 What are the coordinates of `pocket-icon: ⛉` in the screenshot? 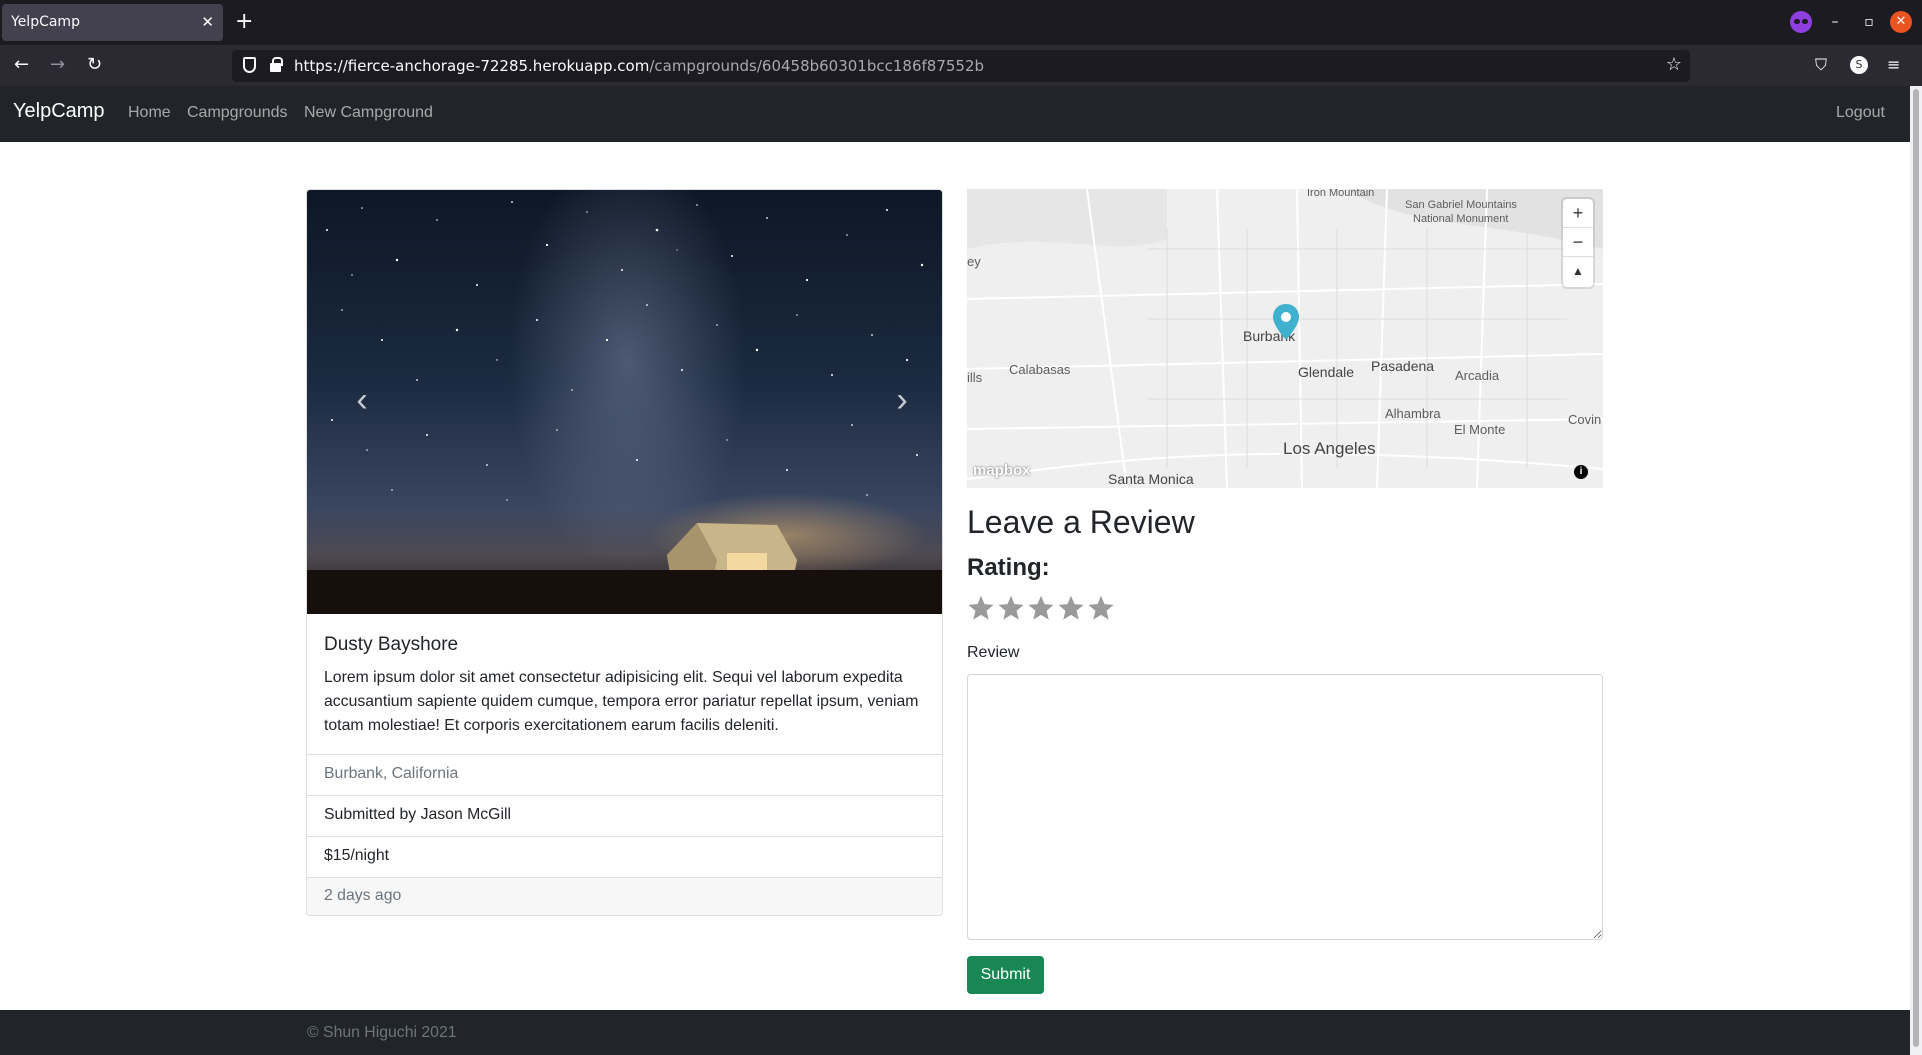 It's located at (1821, 65).